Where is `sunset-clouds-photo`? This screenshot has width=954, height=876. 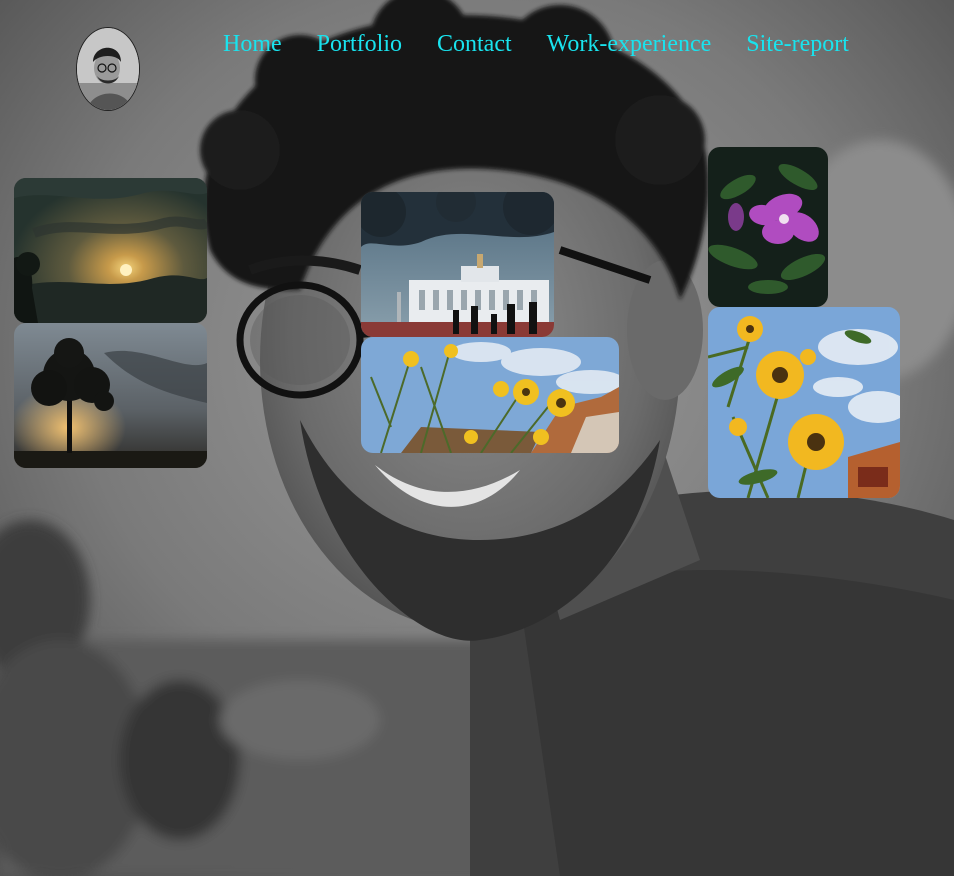 sunset-clouds-photo is located at coordinates (110, 250).